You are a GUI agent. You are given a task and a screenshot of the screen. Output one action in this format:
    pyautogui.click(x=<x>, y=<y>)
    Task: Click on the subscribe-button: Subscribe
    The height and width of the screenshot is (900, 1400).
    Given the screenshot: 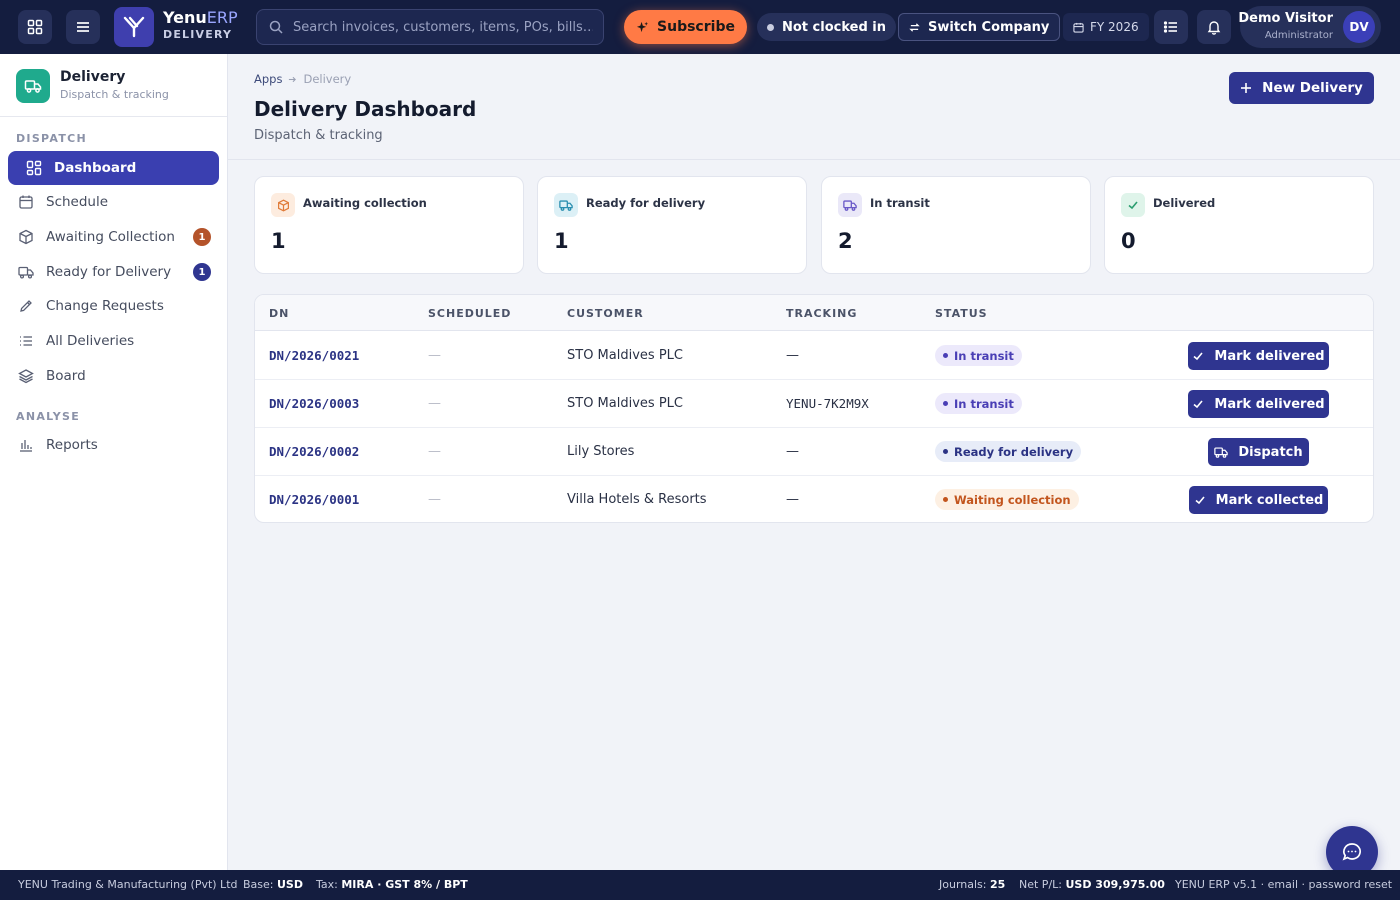 What is the action you would take?
    pyautogui.click(x=685, y=27)
    